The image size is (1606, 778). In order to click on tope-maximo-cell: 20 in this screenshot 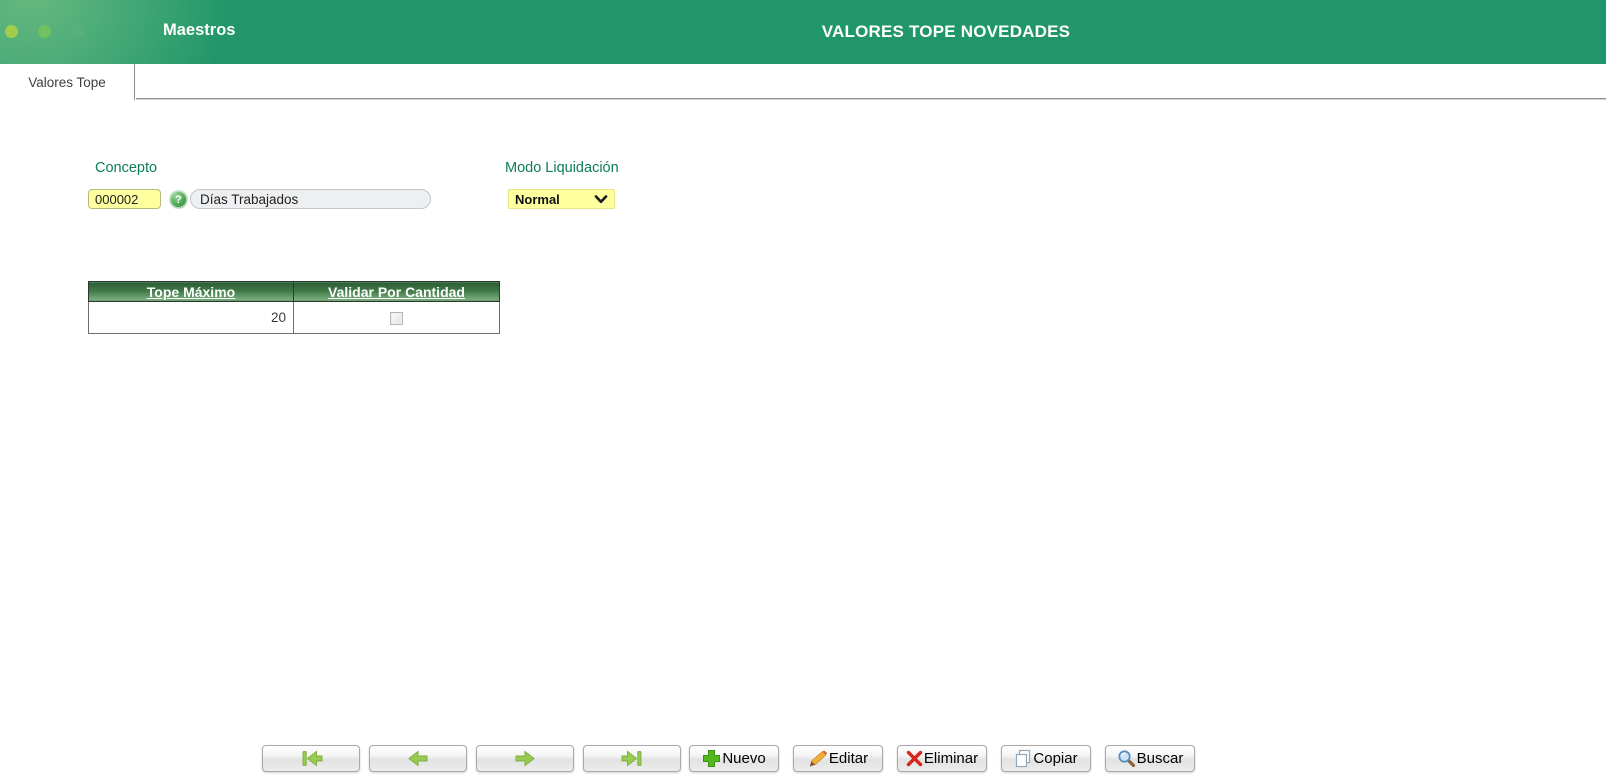, I will do `click(191, 317)`.